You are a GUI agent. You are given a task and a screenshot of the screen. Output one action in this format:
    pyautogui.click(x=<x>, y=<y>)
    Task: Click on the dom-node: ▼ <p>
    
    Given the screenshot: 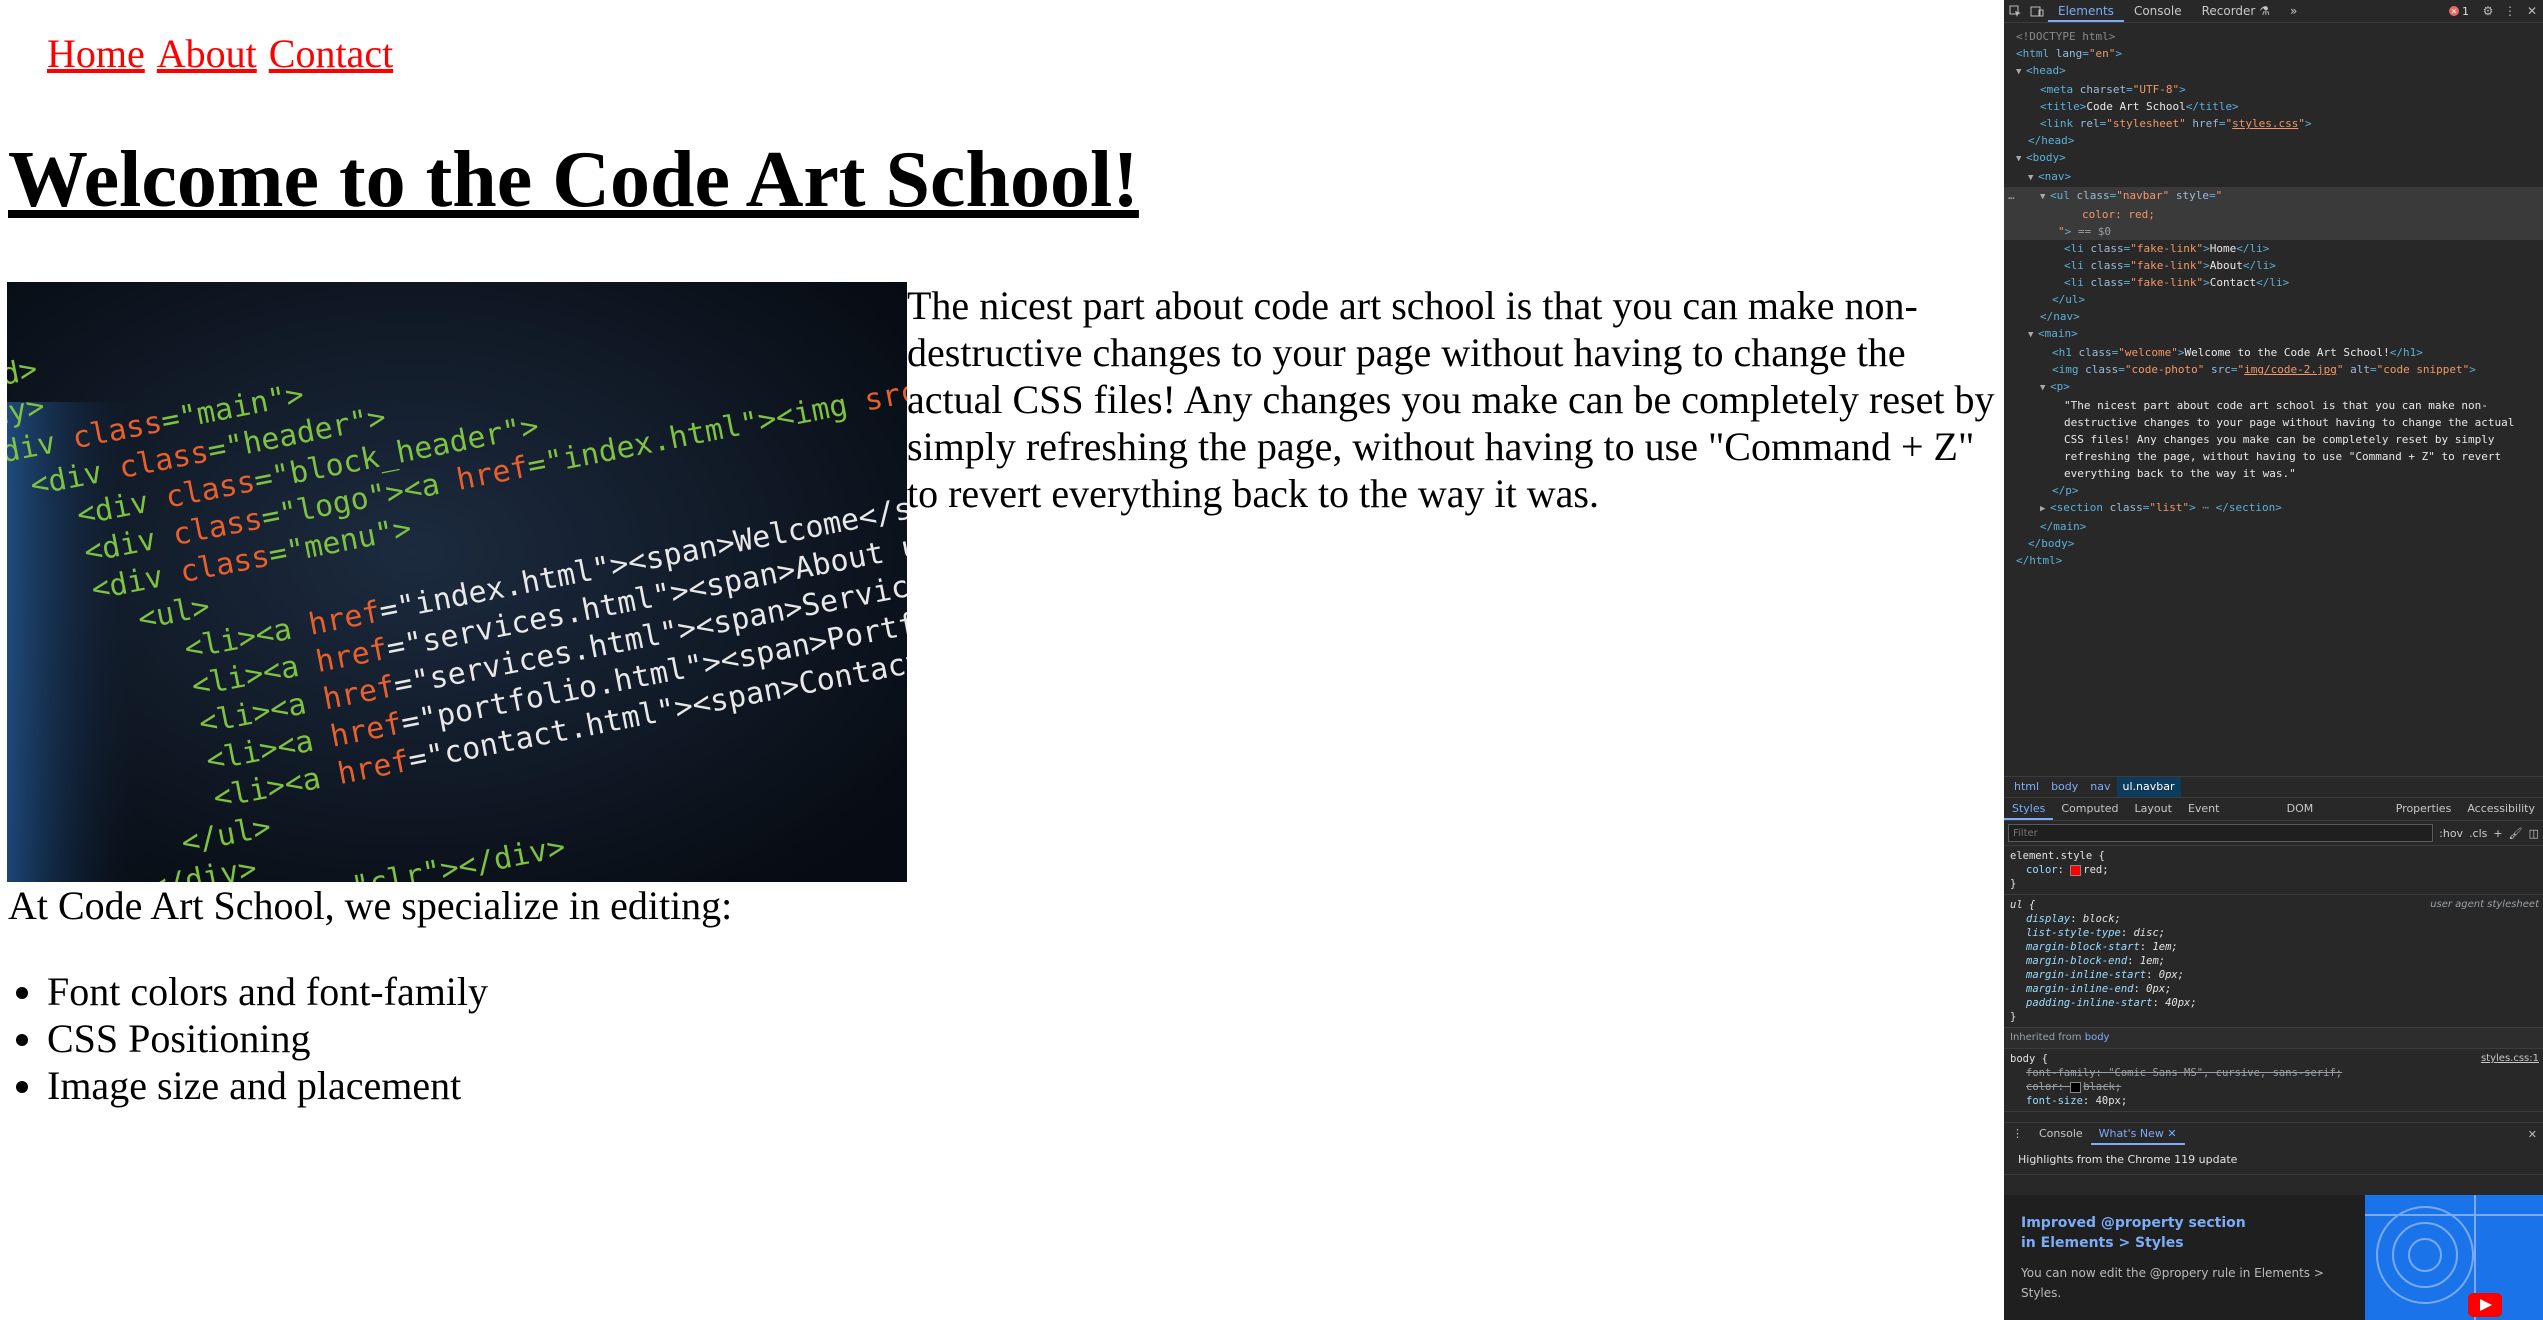 What is the action you would take?
    pyautogui.click(x=2273, y=387)
    